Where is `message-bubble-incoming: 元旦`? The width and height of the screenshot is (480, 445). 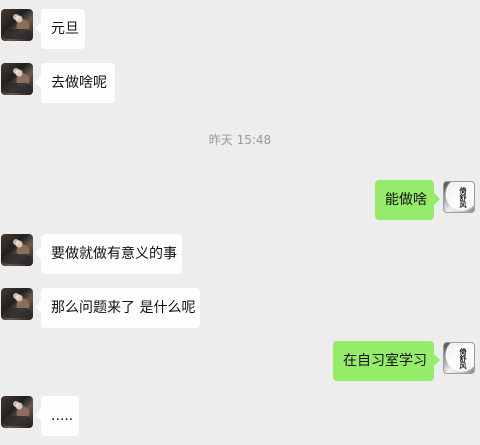
message-bubble-incoming: 元旦 is located at coordinates (60, 29).